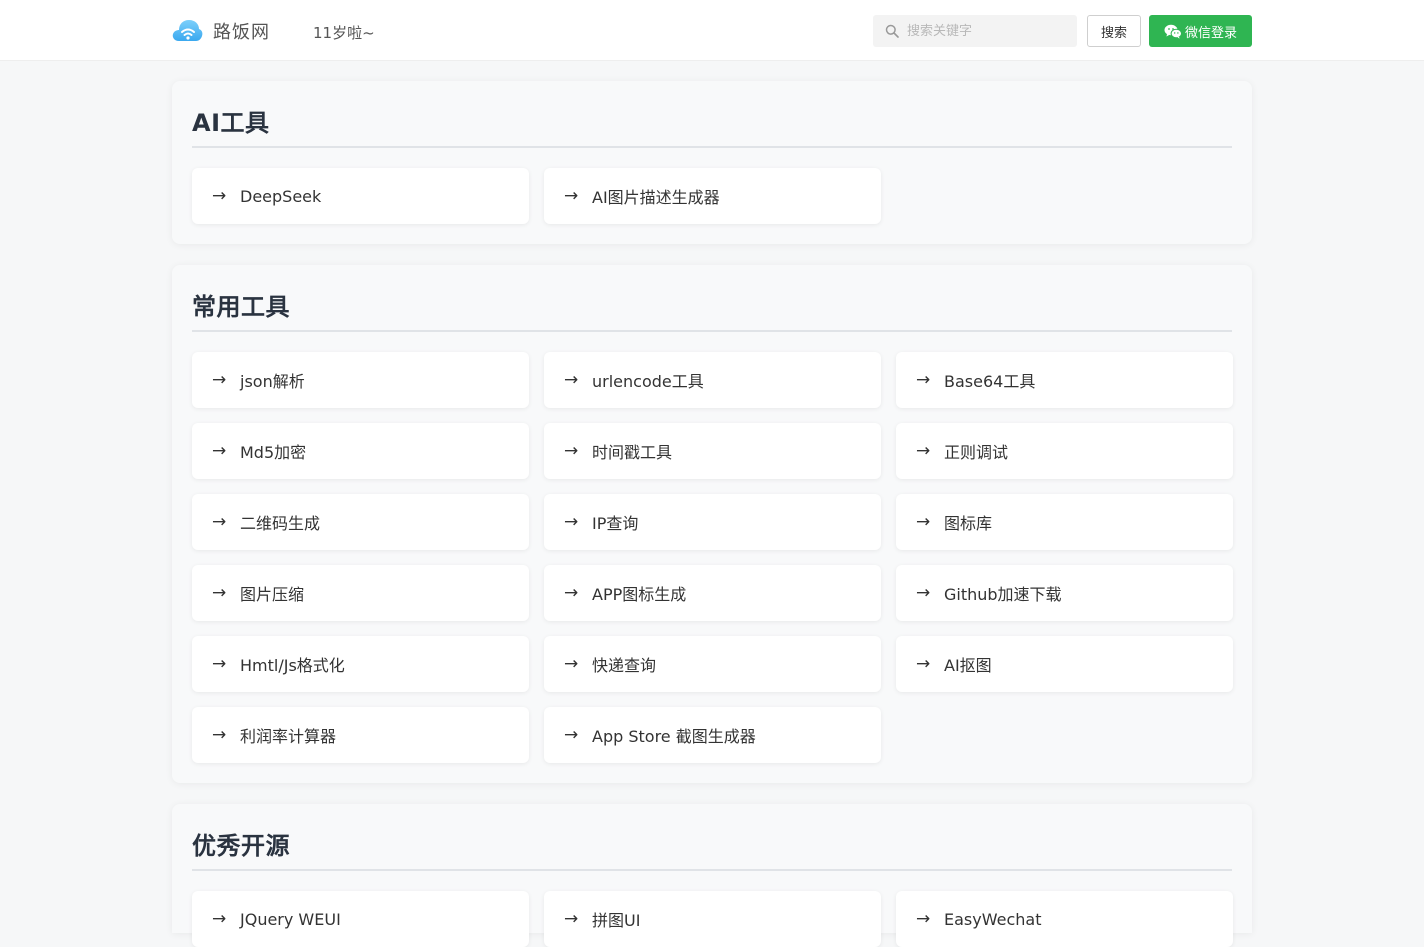 The width and height of the screenshot is (1424, 947). What do you see at coordinates (648, 381) in the screenshot?
I see `tool-label: urlencode工具` at bounding box center [648, 381].